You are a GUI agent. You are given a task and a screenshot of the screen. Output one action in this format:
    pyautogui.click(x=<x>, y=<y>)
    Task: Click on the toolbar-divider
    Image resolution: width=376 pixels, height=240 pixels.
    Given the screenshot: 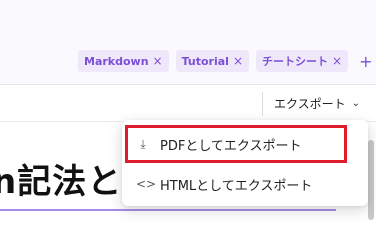 What is the action you would take?
    pyautogui.click(x=262, y=104)
    